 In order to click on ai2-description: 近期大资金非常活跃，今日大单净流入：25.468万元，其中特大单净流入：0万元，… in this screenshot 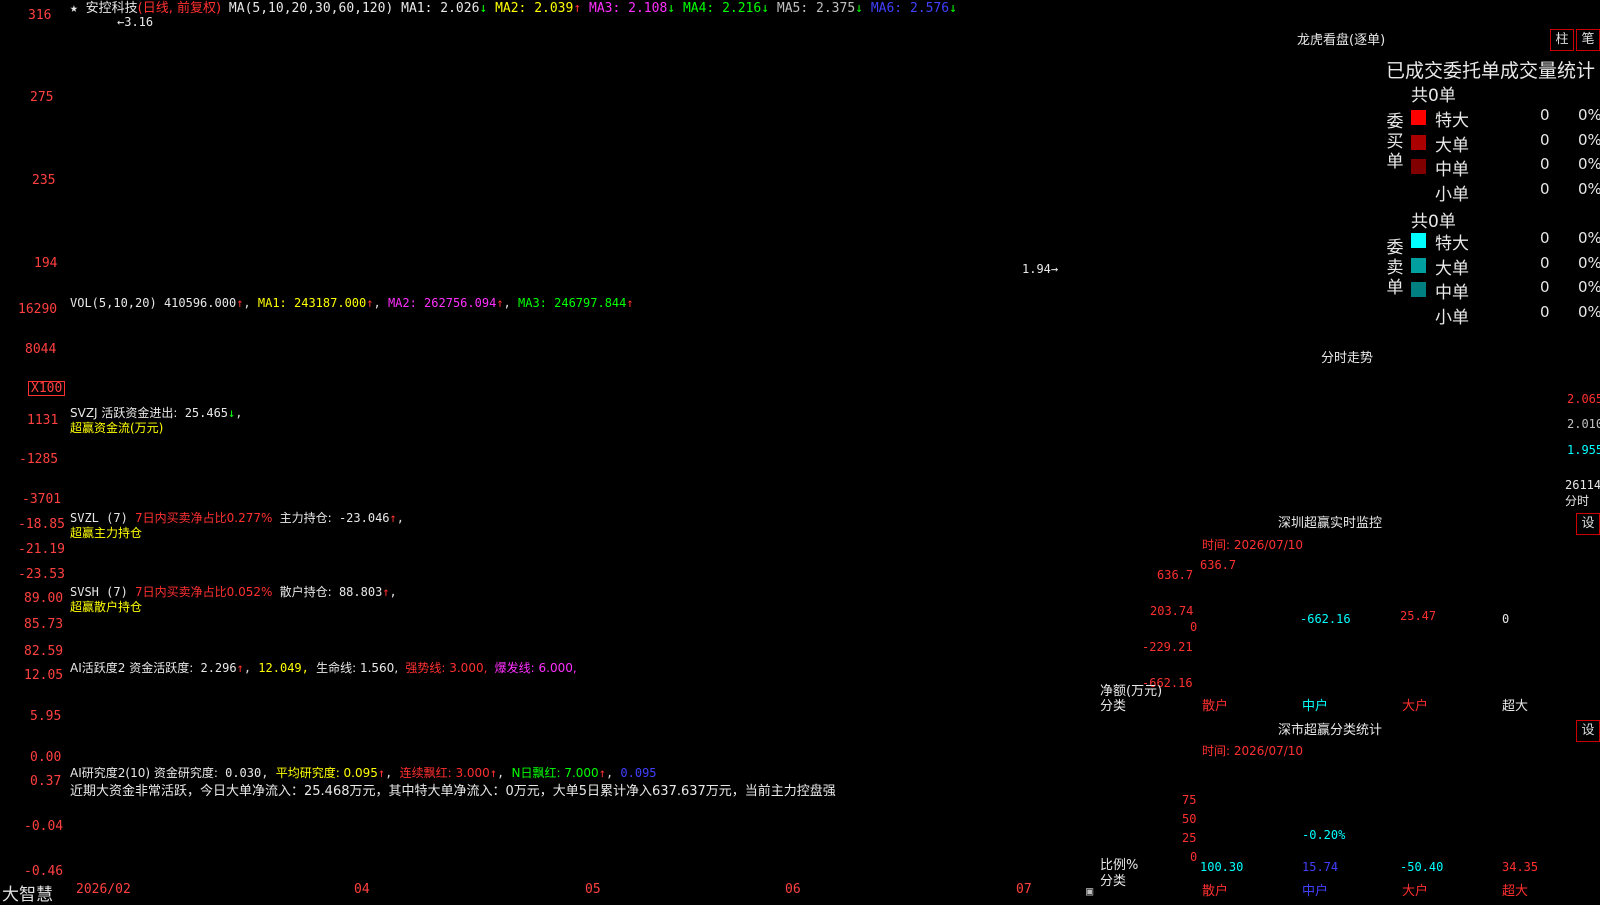, I will do `click(453, 791)`.